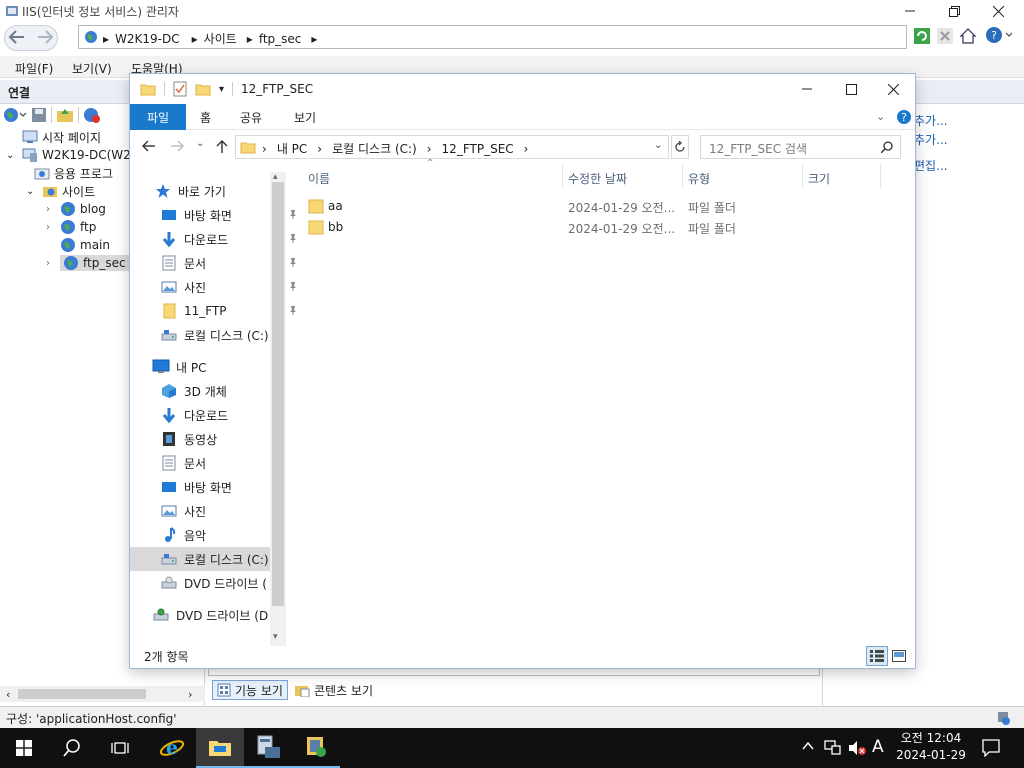  What do you see at coordinates (275, 177) in the screenshot?
I see `scroll-up-icon: ▴` at bounding box center [275, 177].